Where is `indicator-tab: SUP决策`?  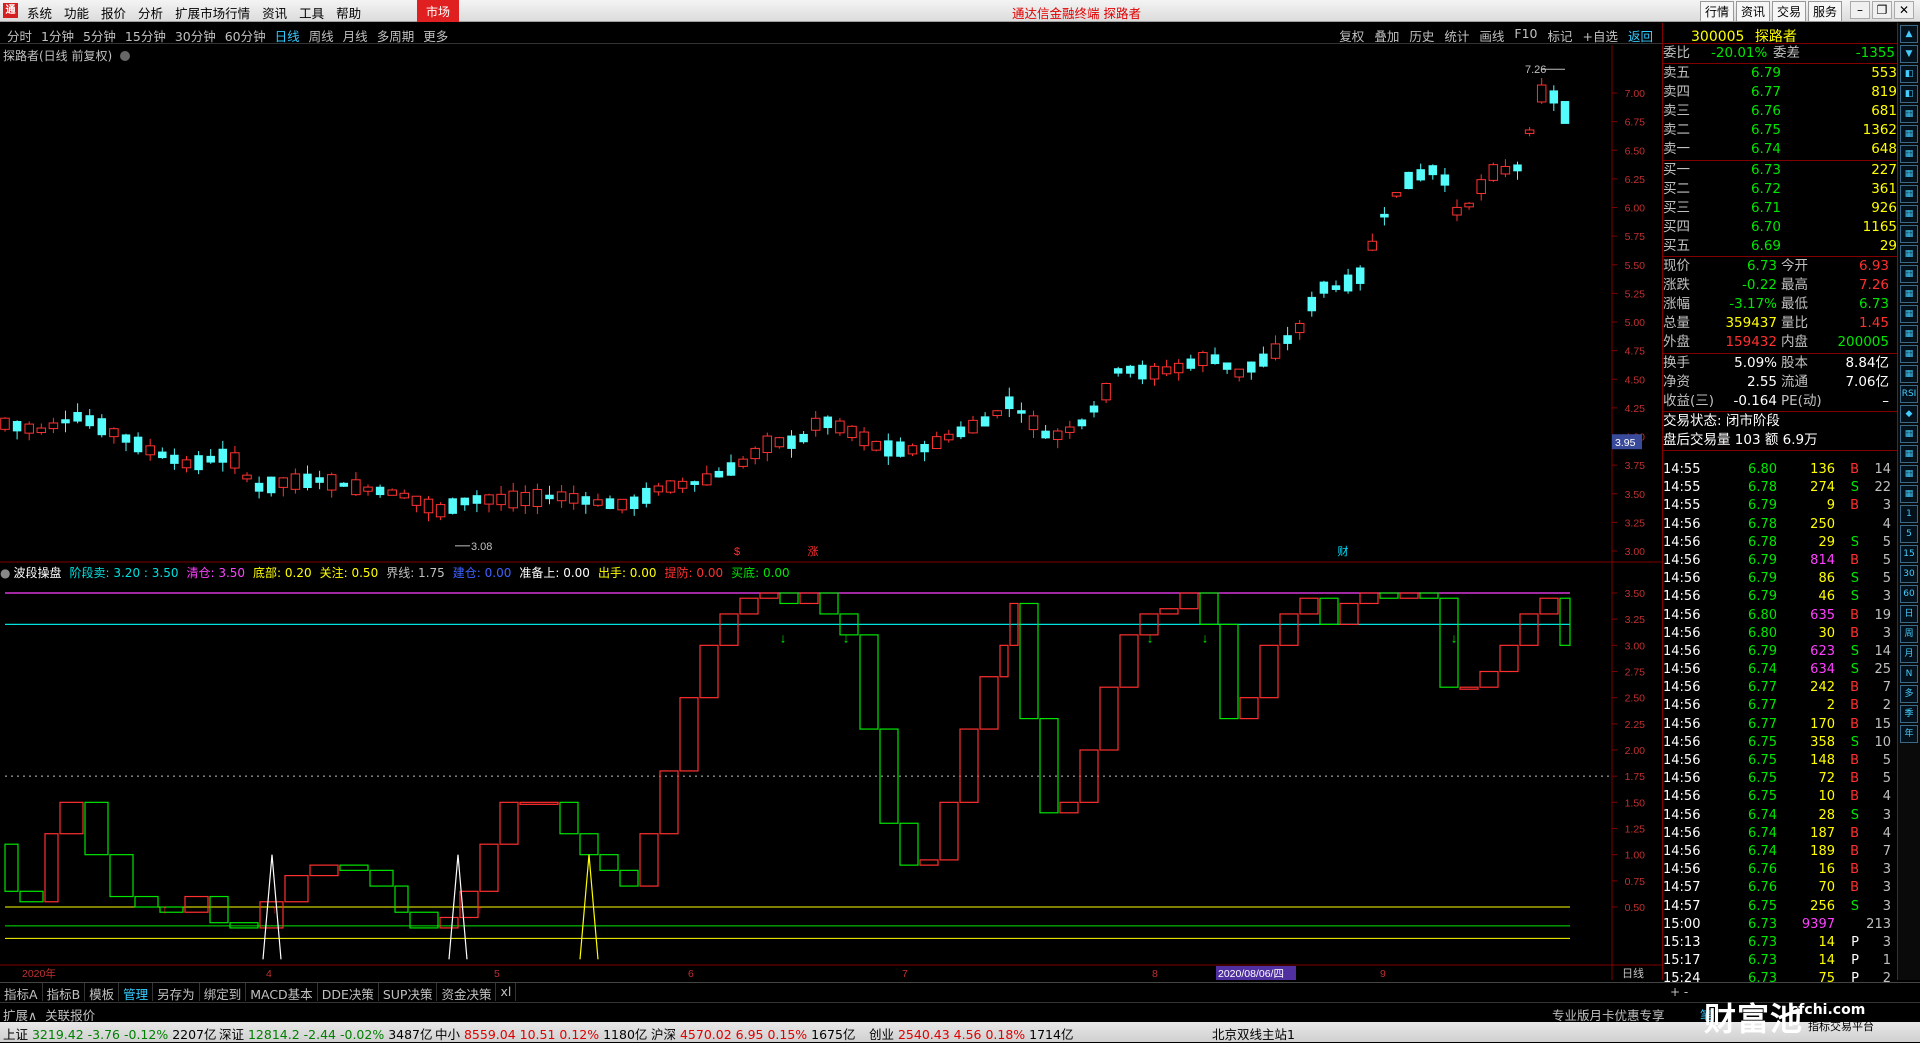
indicator-tab: SUP决策 is located at coordinates (408, 992).